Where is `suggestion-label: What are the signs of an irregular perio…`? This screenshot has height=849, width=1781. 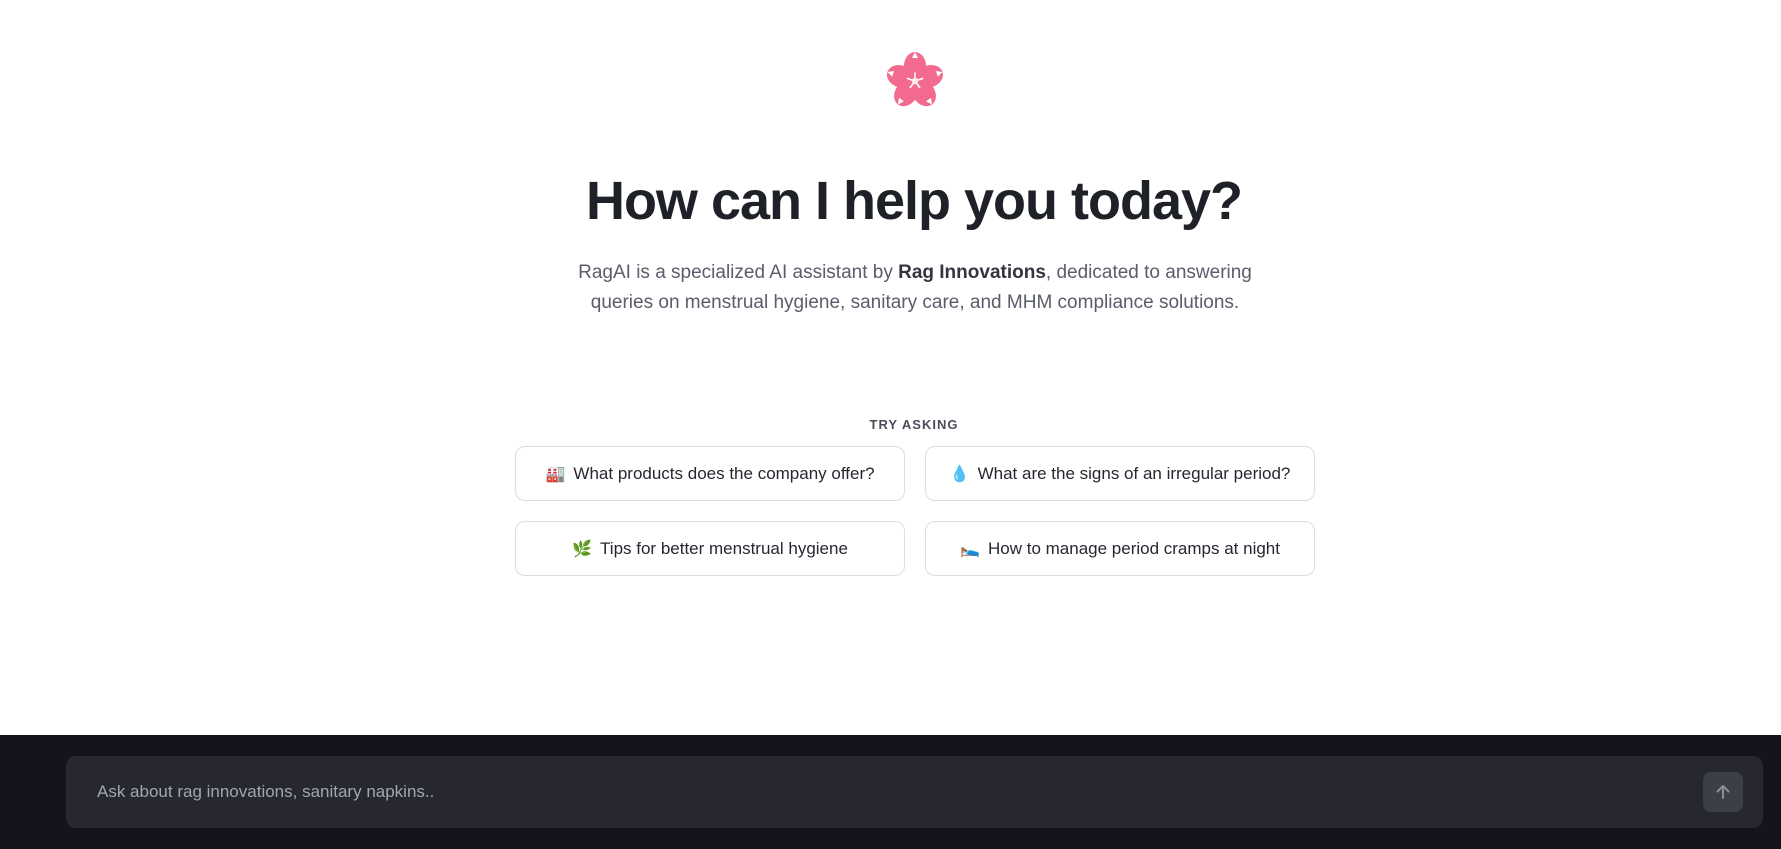
suggestion-label: What are the signs of an irregular perio… is located at coordinates (1134, 473).